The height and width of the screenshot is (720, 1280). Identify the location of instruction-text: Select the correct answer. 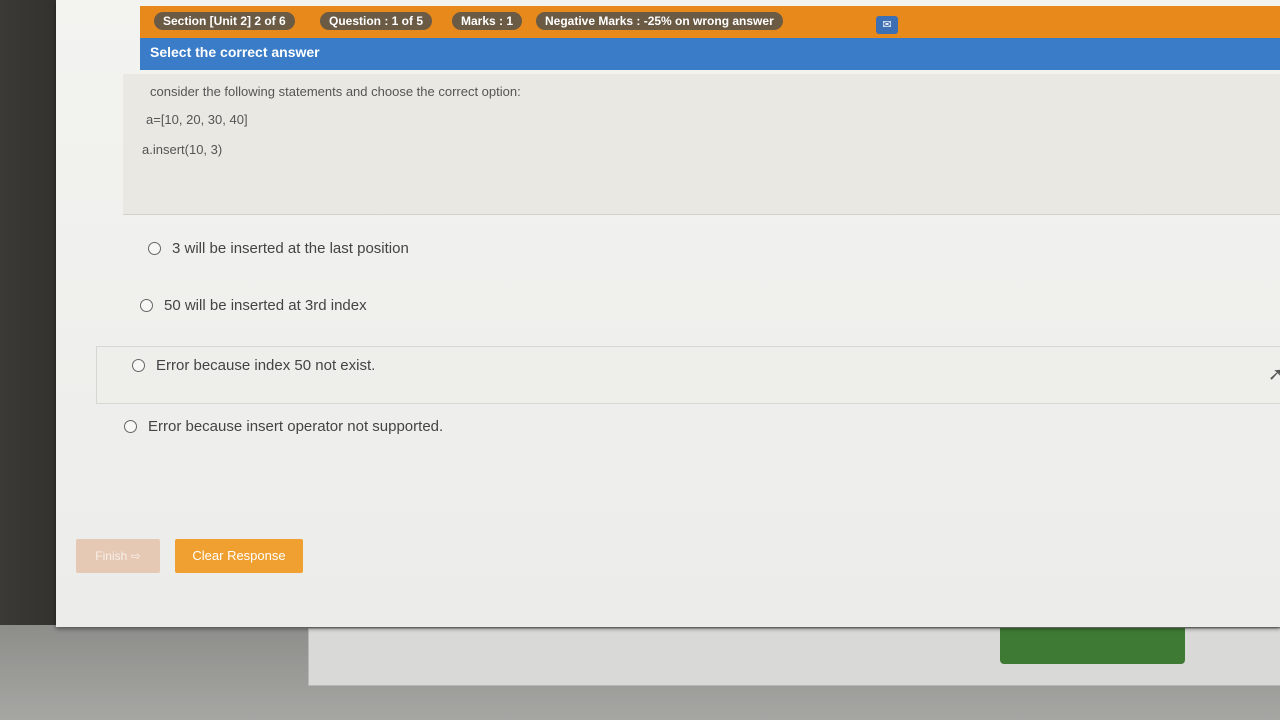
(235, 52).